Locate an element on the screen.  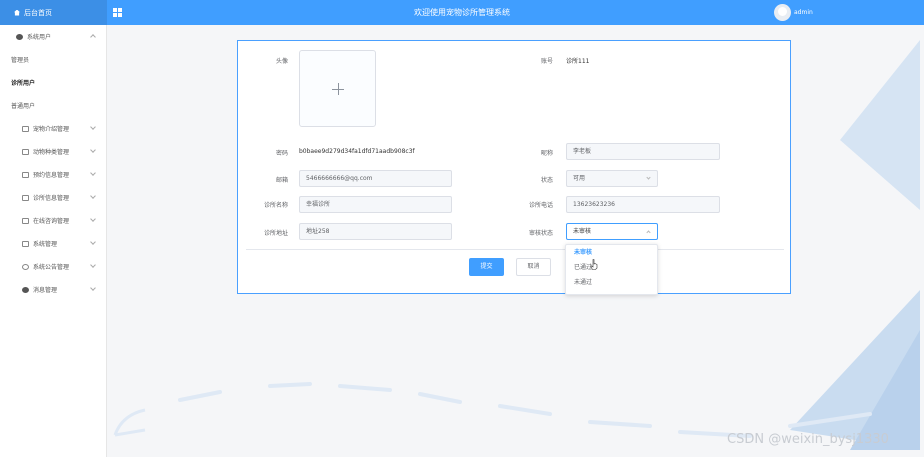
sidebar-item-label: 动物种类管理 is located at coordinates (51, 152).